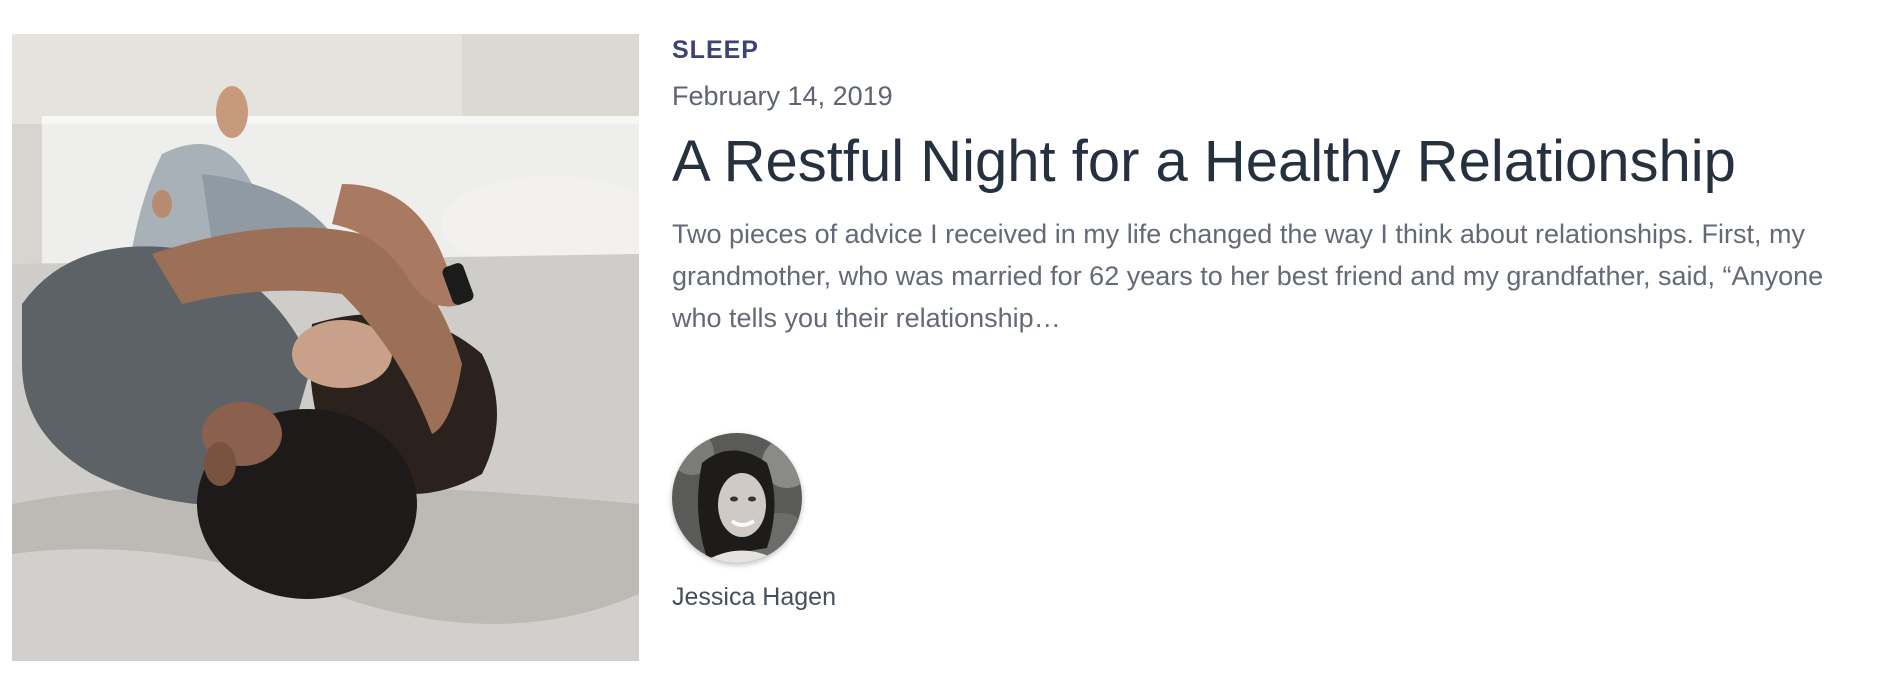 The image size is (1904, 678). Describe the element at coordinates (715, 50) in the screenshot. I see `category-link: SLEEP` at that location.